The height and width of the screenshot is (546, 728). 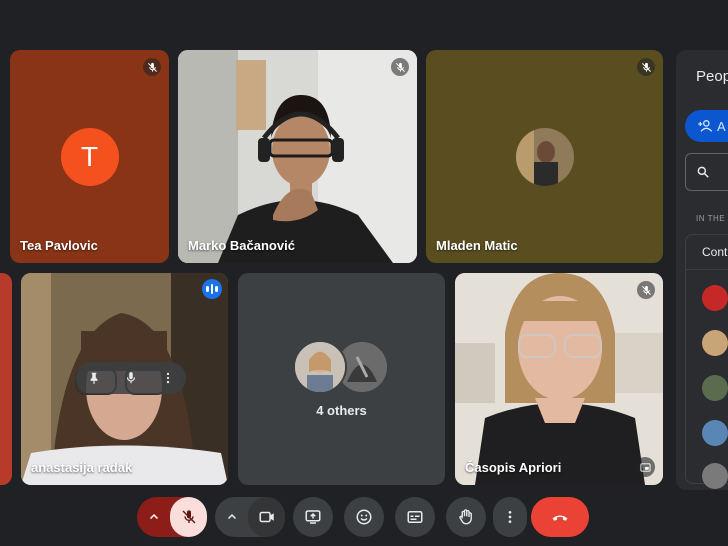 I want to click on raise-hand-icon, so click(x=465, y=517).